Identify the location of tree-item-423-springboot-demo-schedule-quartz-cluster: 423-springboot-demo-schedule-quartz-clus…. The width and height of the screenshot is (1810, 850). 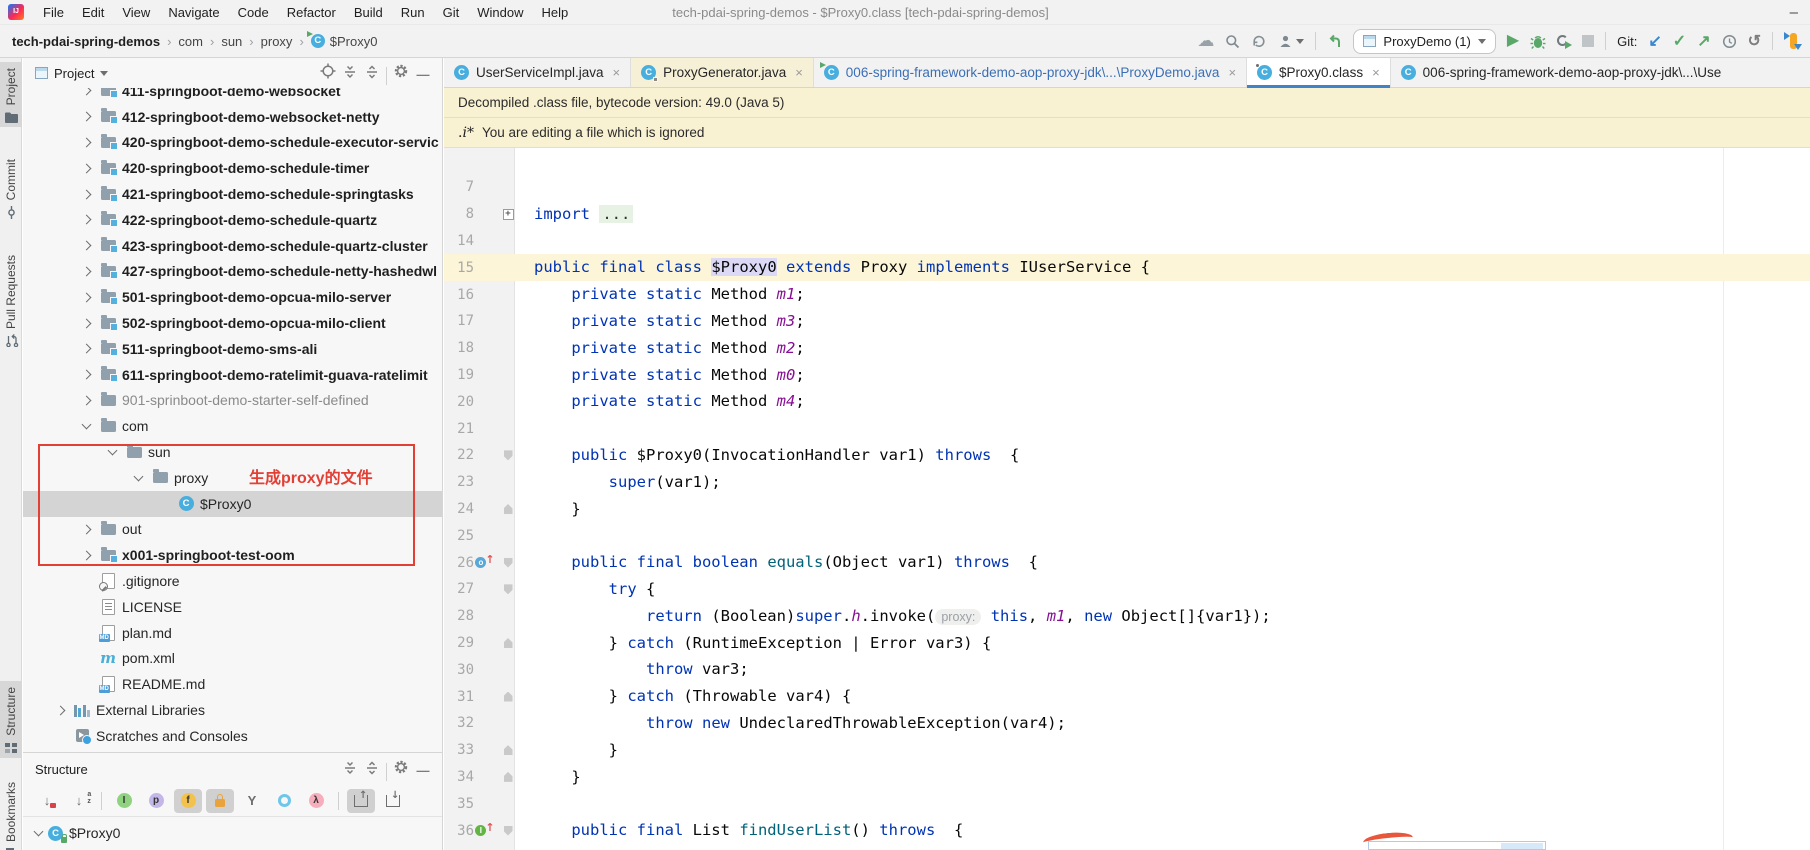
(232, 246).